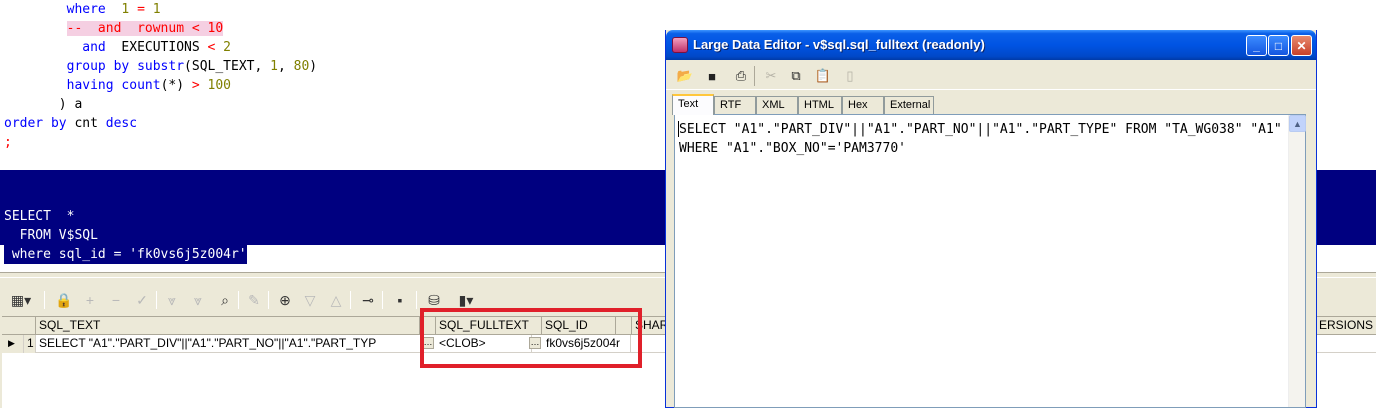 The width and height of the screenshot is (1376, 408). Describe the element at coordinates (400, 300) in the screenshot. I see `save-icon: ▪` at that location.